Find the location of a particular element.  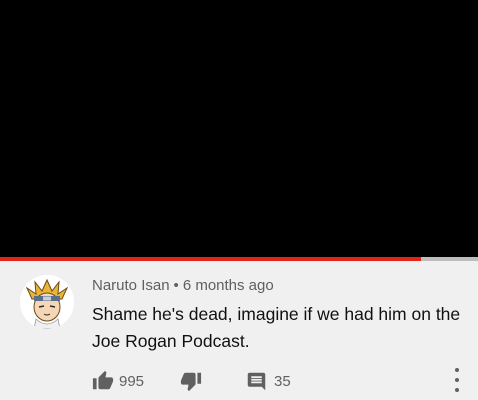

comment-meta: Naruto Isan • 6 months ago is located at coordinates (183, 285).